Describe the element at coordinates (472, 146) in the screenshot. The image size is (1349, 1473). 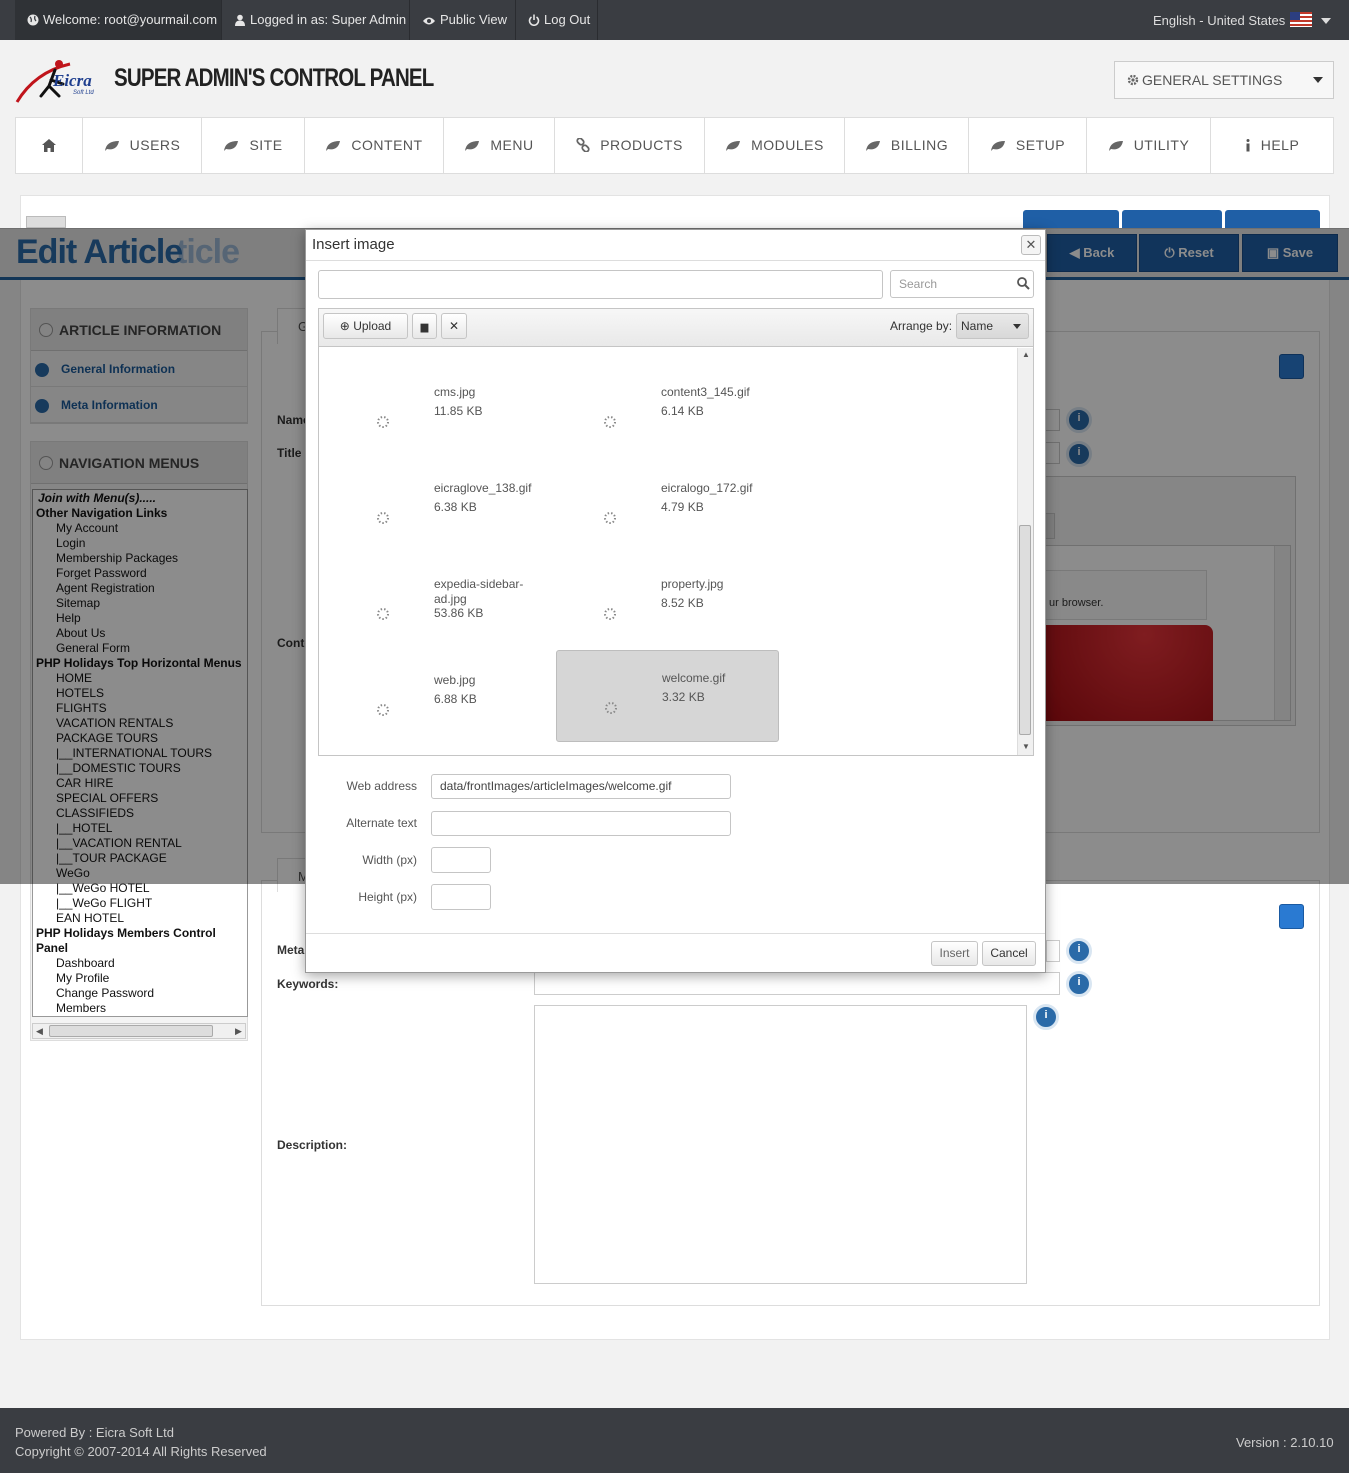
I see `leaf-icon` at that location.